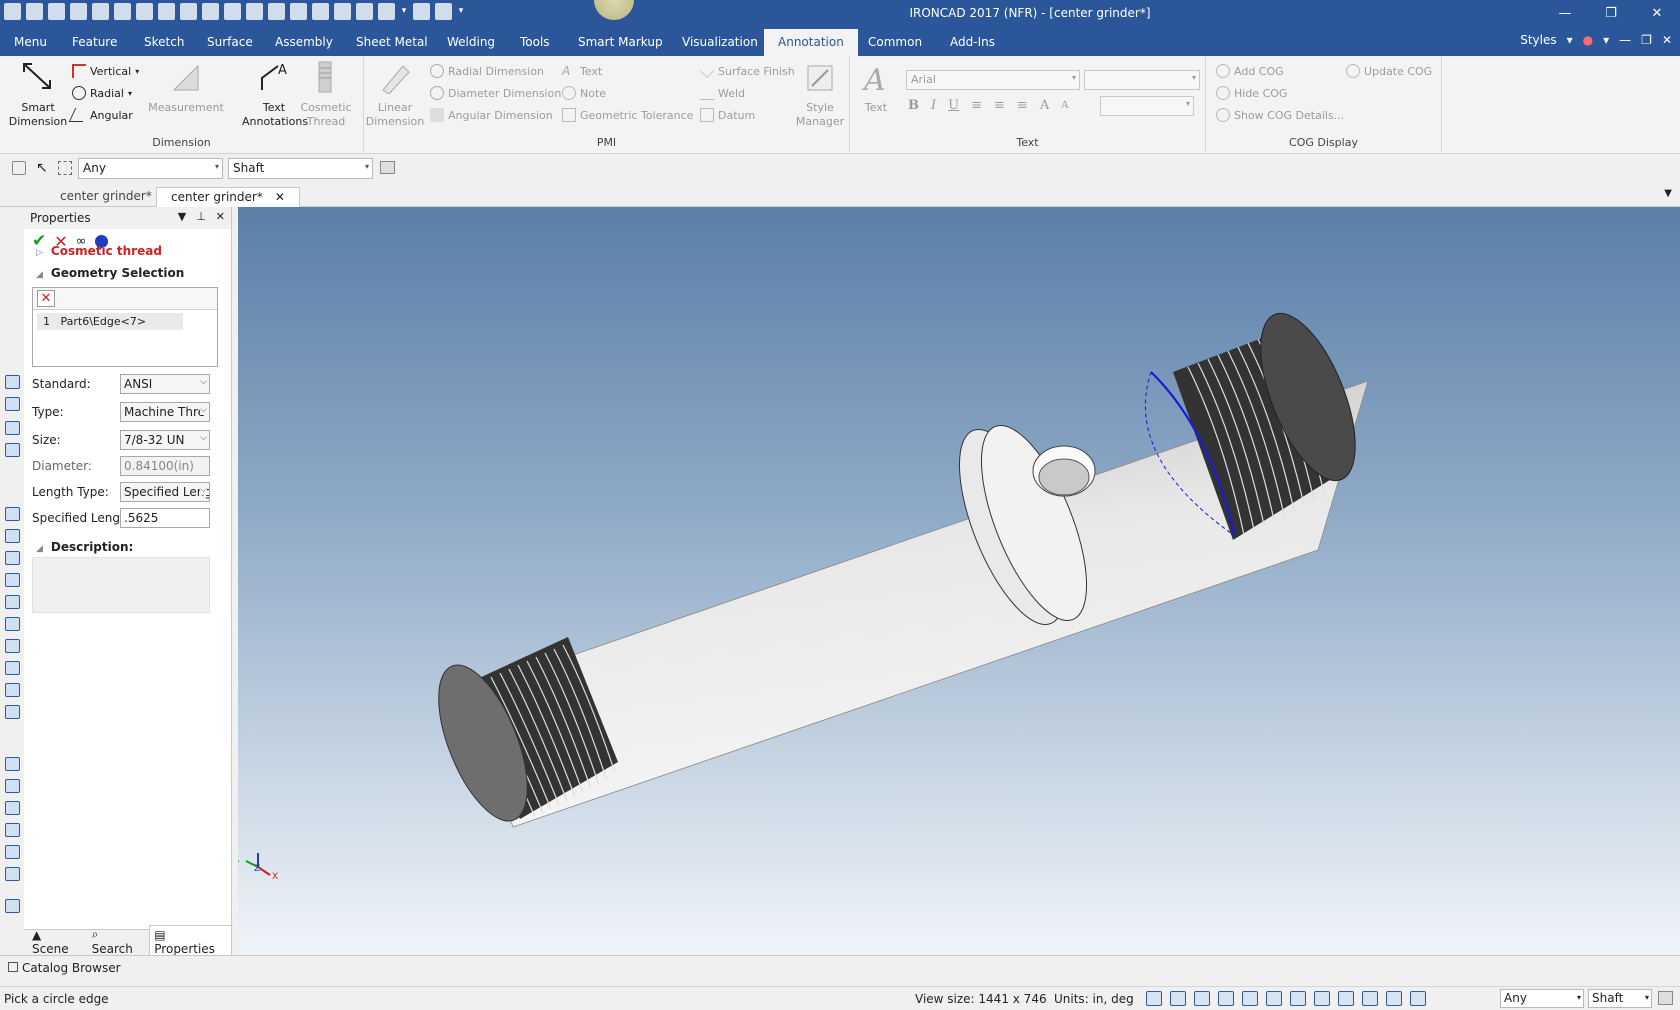 This screenshot has width=1680, height=1010. Describe the element at coordinates (38, 94) in the screenshot. I see `smart-dimension-button: Smart Dimension` at that location.